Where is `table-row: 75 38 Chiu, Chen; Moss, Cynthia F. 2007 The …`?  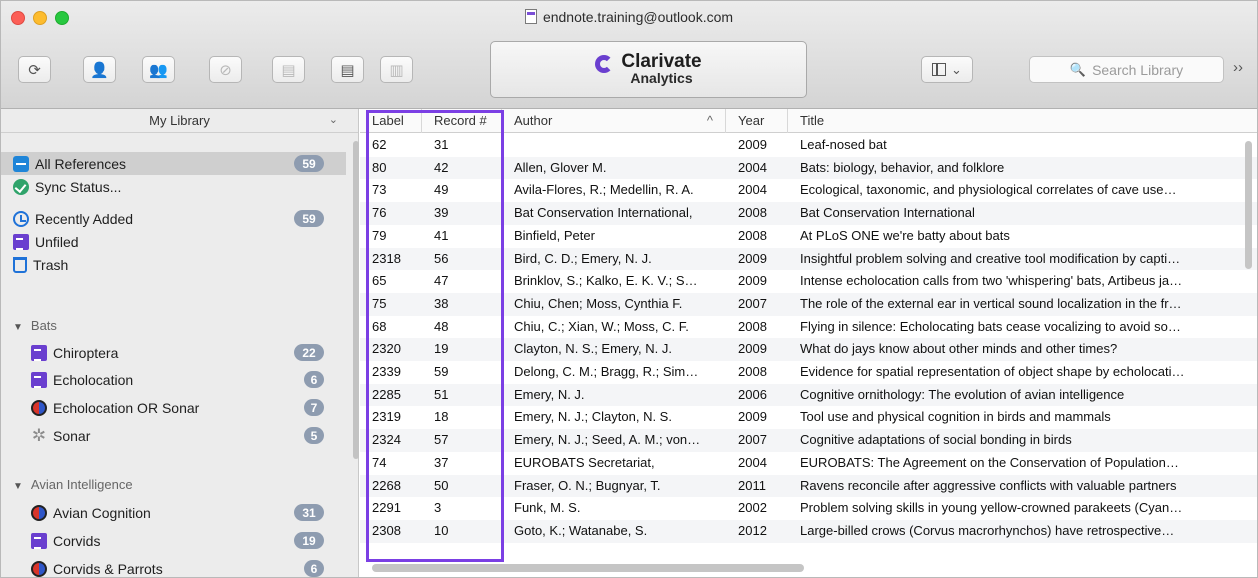 table-row: 75 38 Chiu, Chen; Moss, Cynthia F. 2007 The … is located at coordinates (808, 304).